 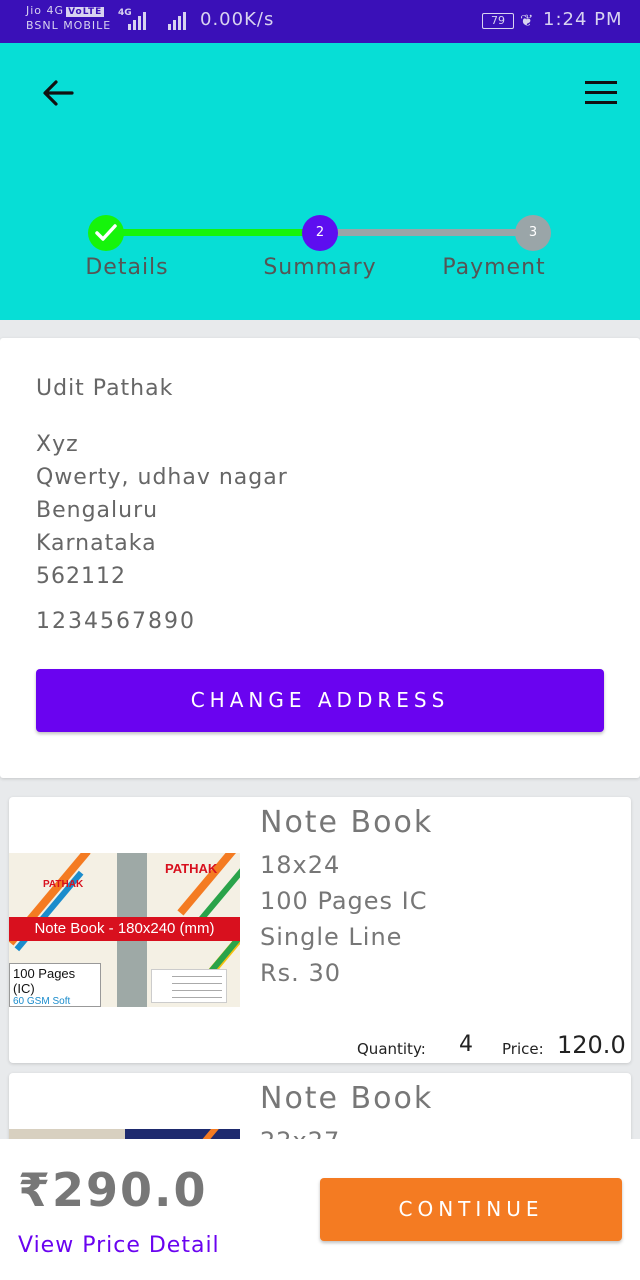 What do you see at coordinates (127, 267) in the screenshot?
I see `step-label-details: Details` at bounding box center [127, 267].